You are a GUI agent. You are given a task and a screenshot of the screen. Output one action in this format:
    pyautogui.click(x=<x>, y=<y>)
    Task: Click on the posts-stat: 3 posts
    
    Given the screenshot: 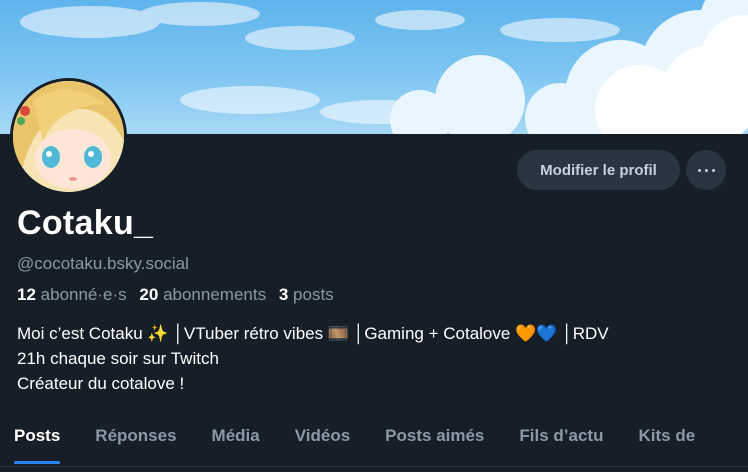 What is the action you would take?
    pyautogui.click(x=306, y=294)
    